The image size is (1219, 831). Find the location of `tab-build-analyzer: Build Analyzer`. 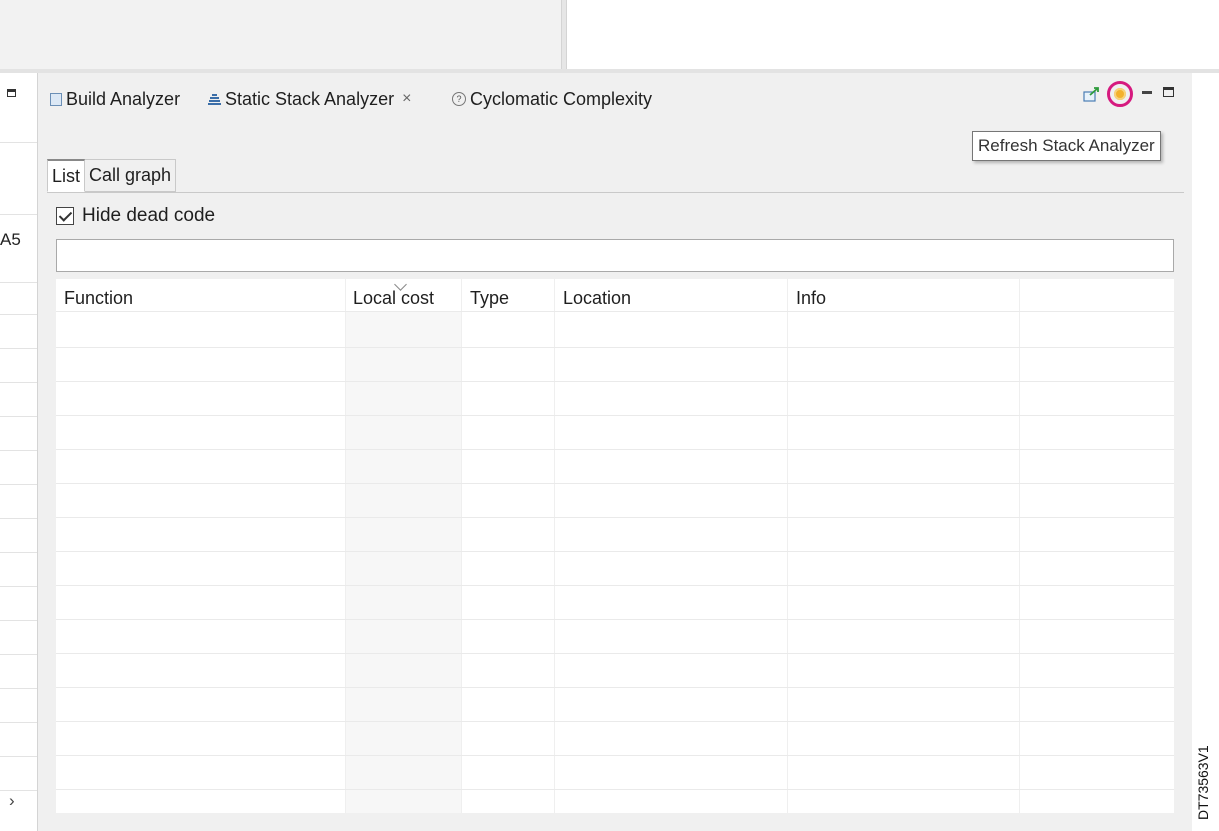

tab-build-analyzer: Build Analyzer is located at coordinates (115, 99).